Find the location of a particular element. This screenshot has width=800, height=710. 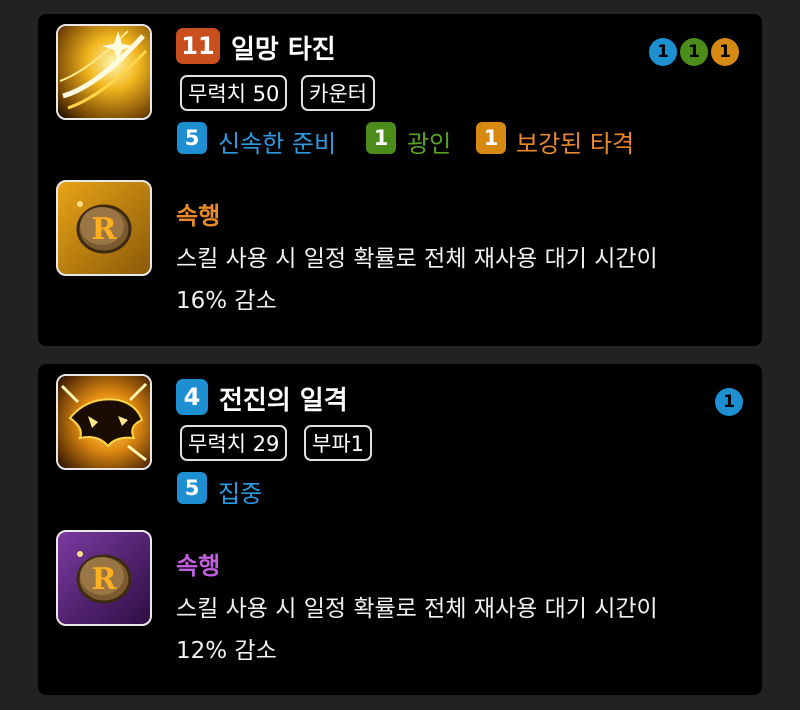

tripod-name: 광인 is located at coordinates (429, 144).